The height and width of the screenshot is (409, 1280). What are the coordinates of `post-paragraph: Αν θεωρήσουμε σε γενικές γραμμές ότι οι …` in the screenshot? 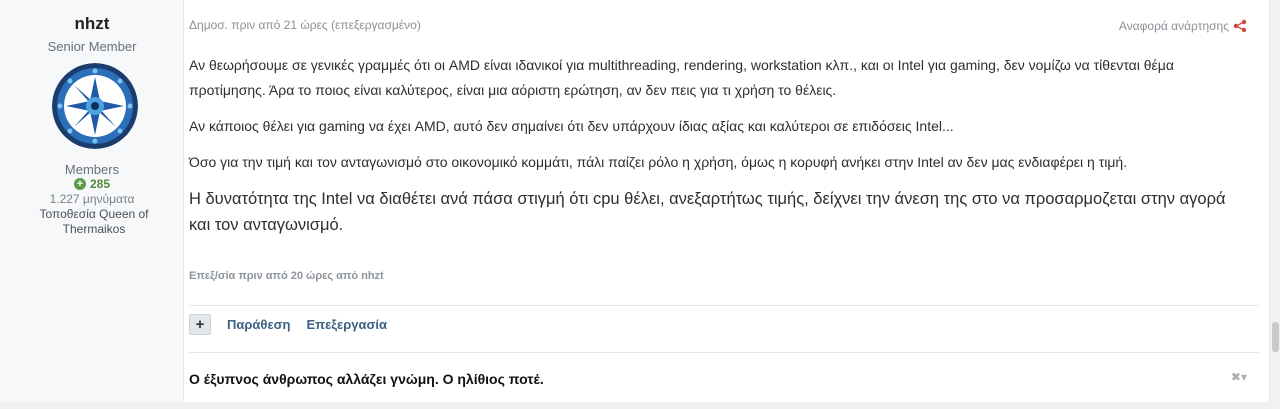 It's located at (681, 77).